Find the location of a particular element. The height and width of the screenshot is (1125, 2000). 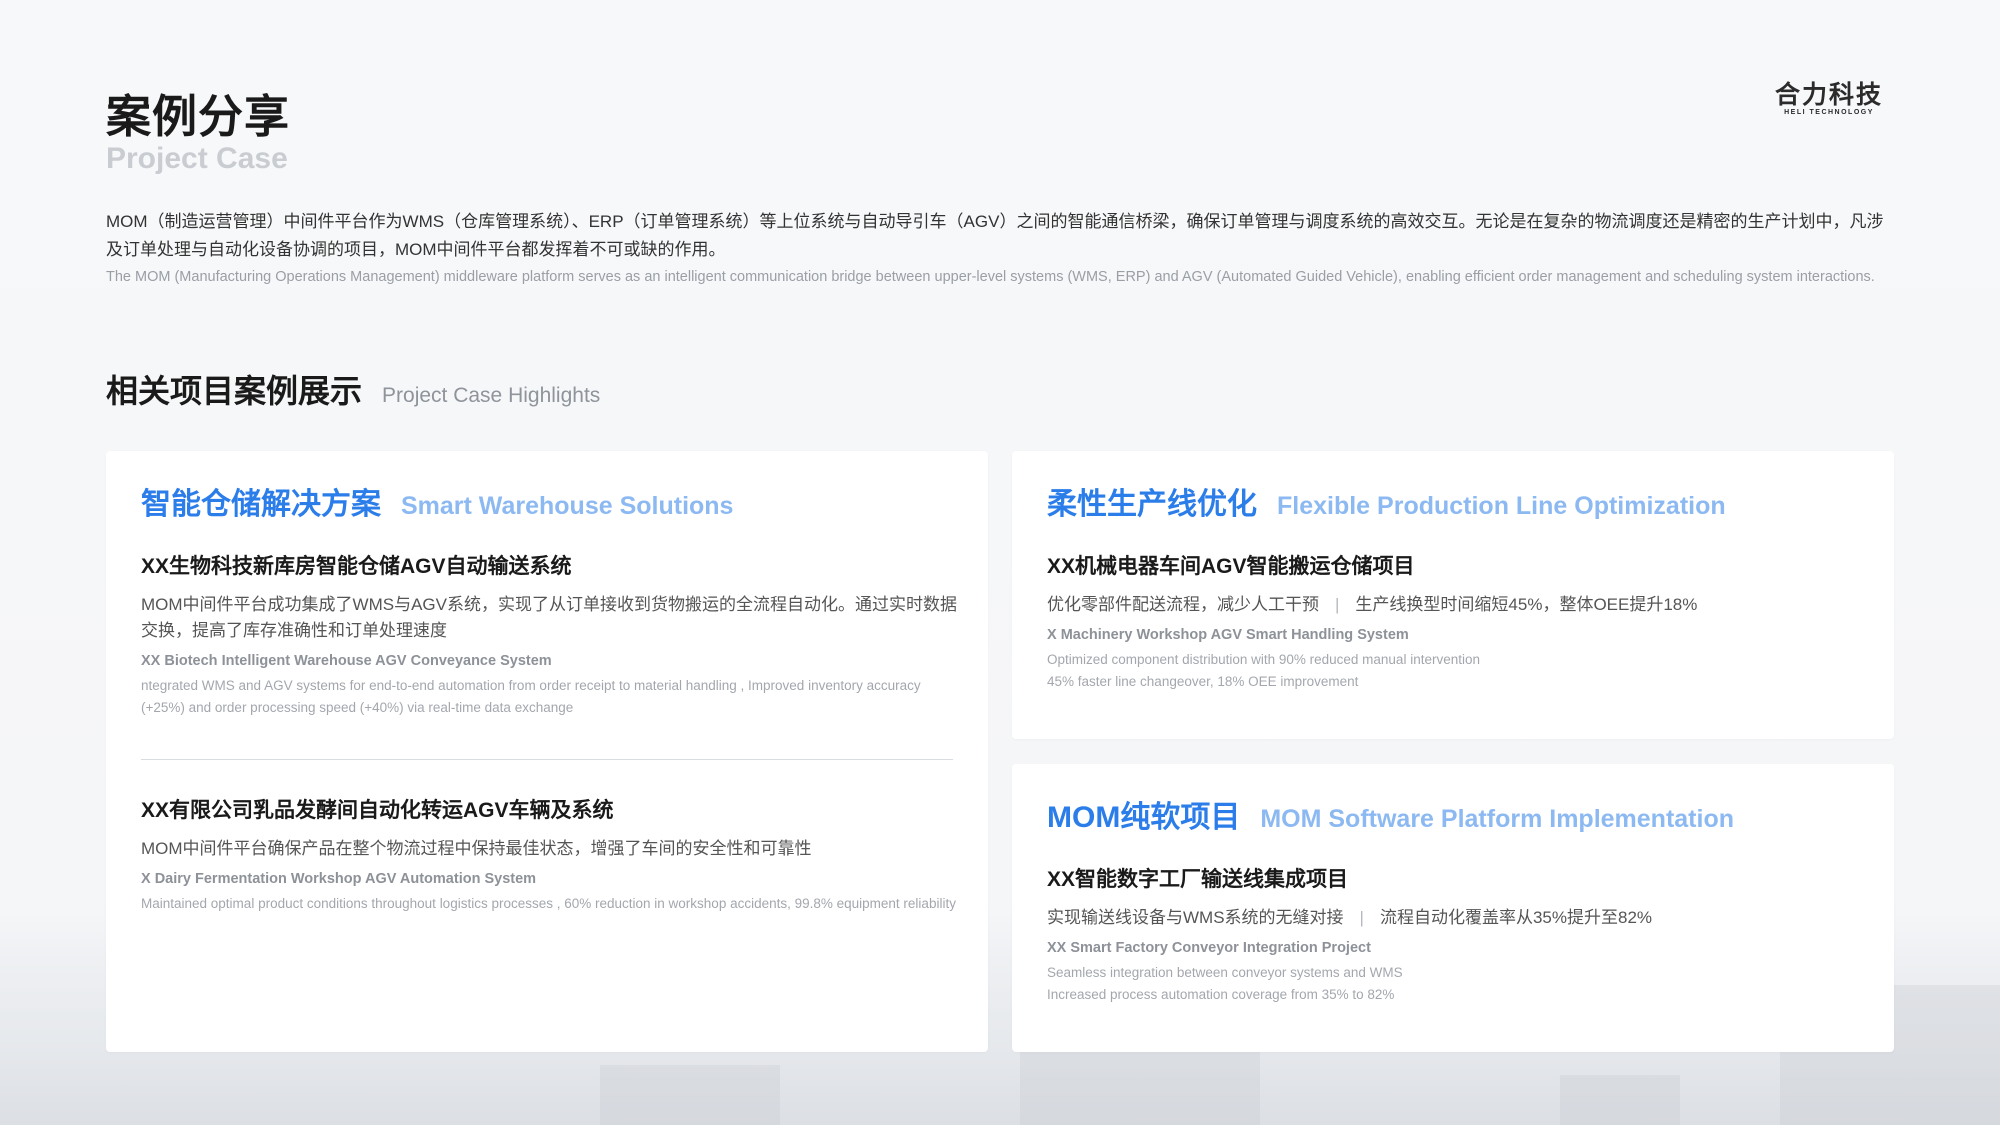

logo-text-en: HELI TECHNOLOGY is located at coordinates (1829, 112).